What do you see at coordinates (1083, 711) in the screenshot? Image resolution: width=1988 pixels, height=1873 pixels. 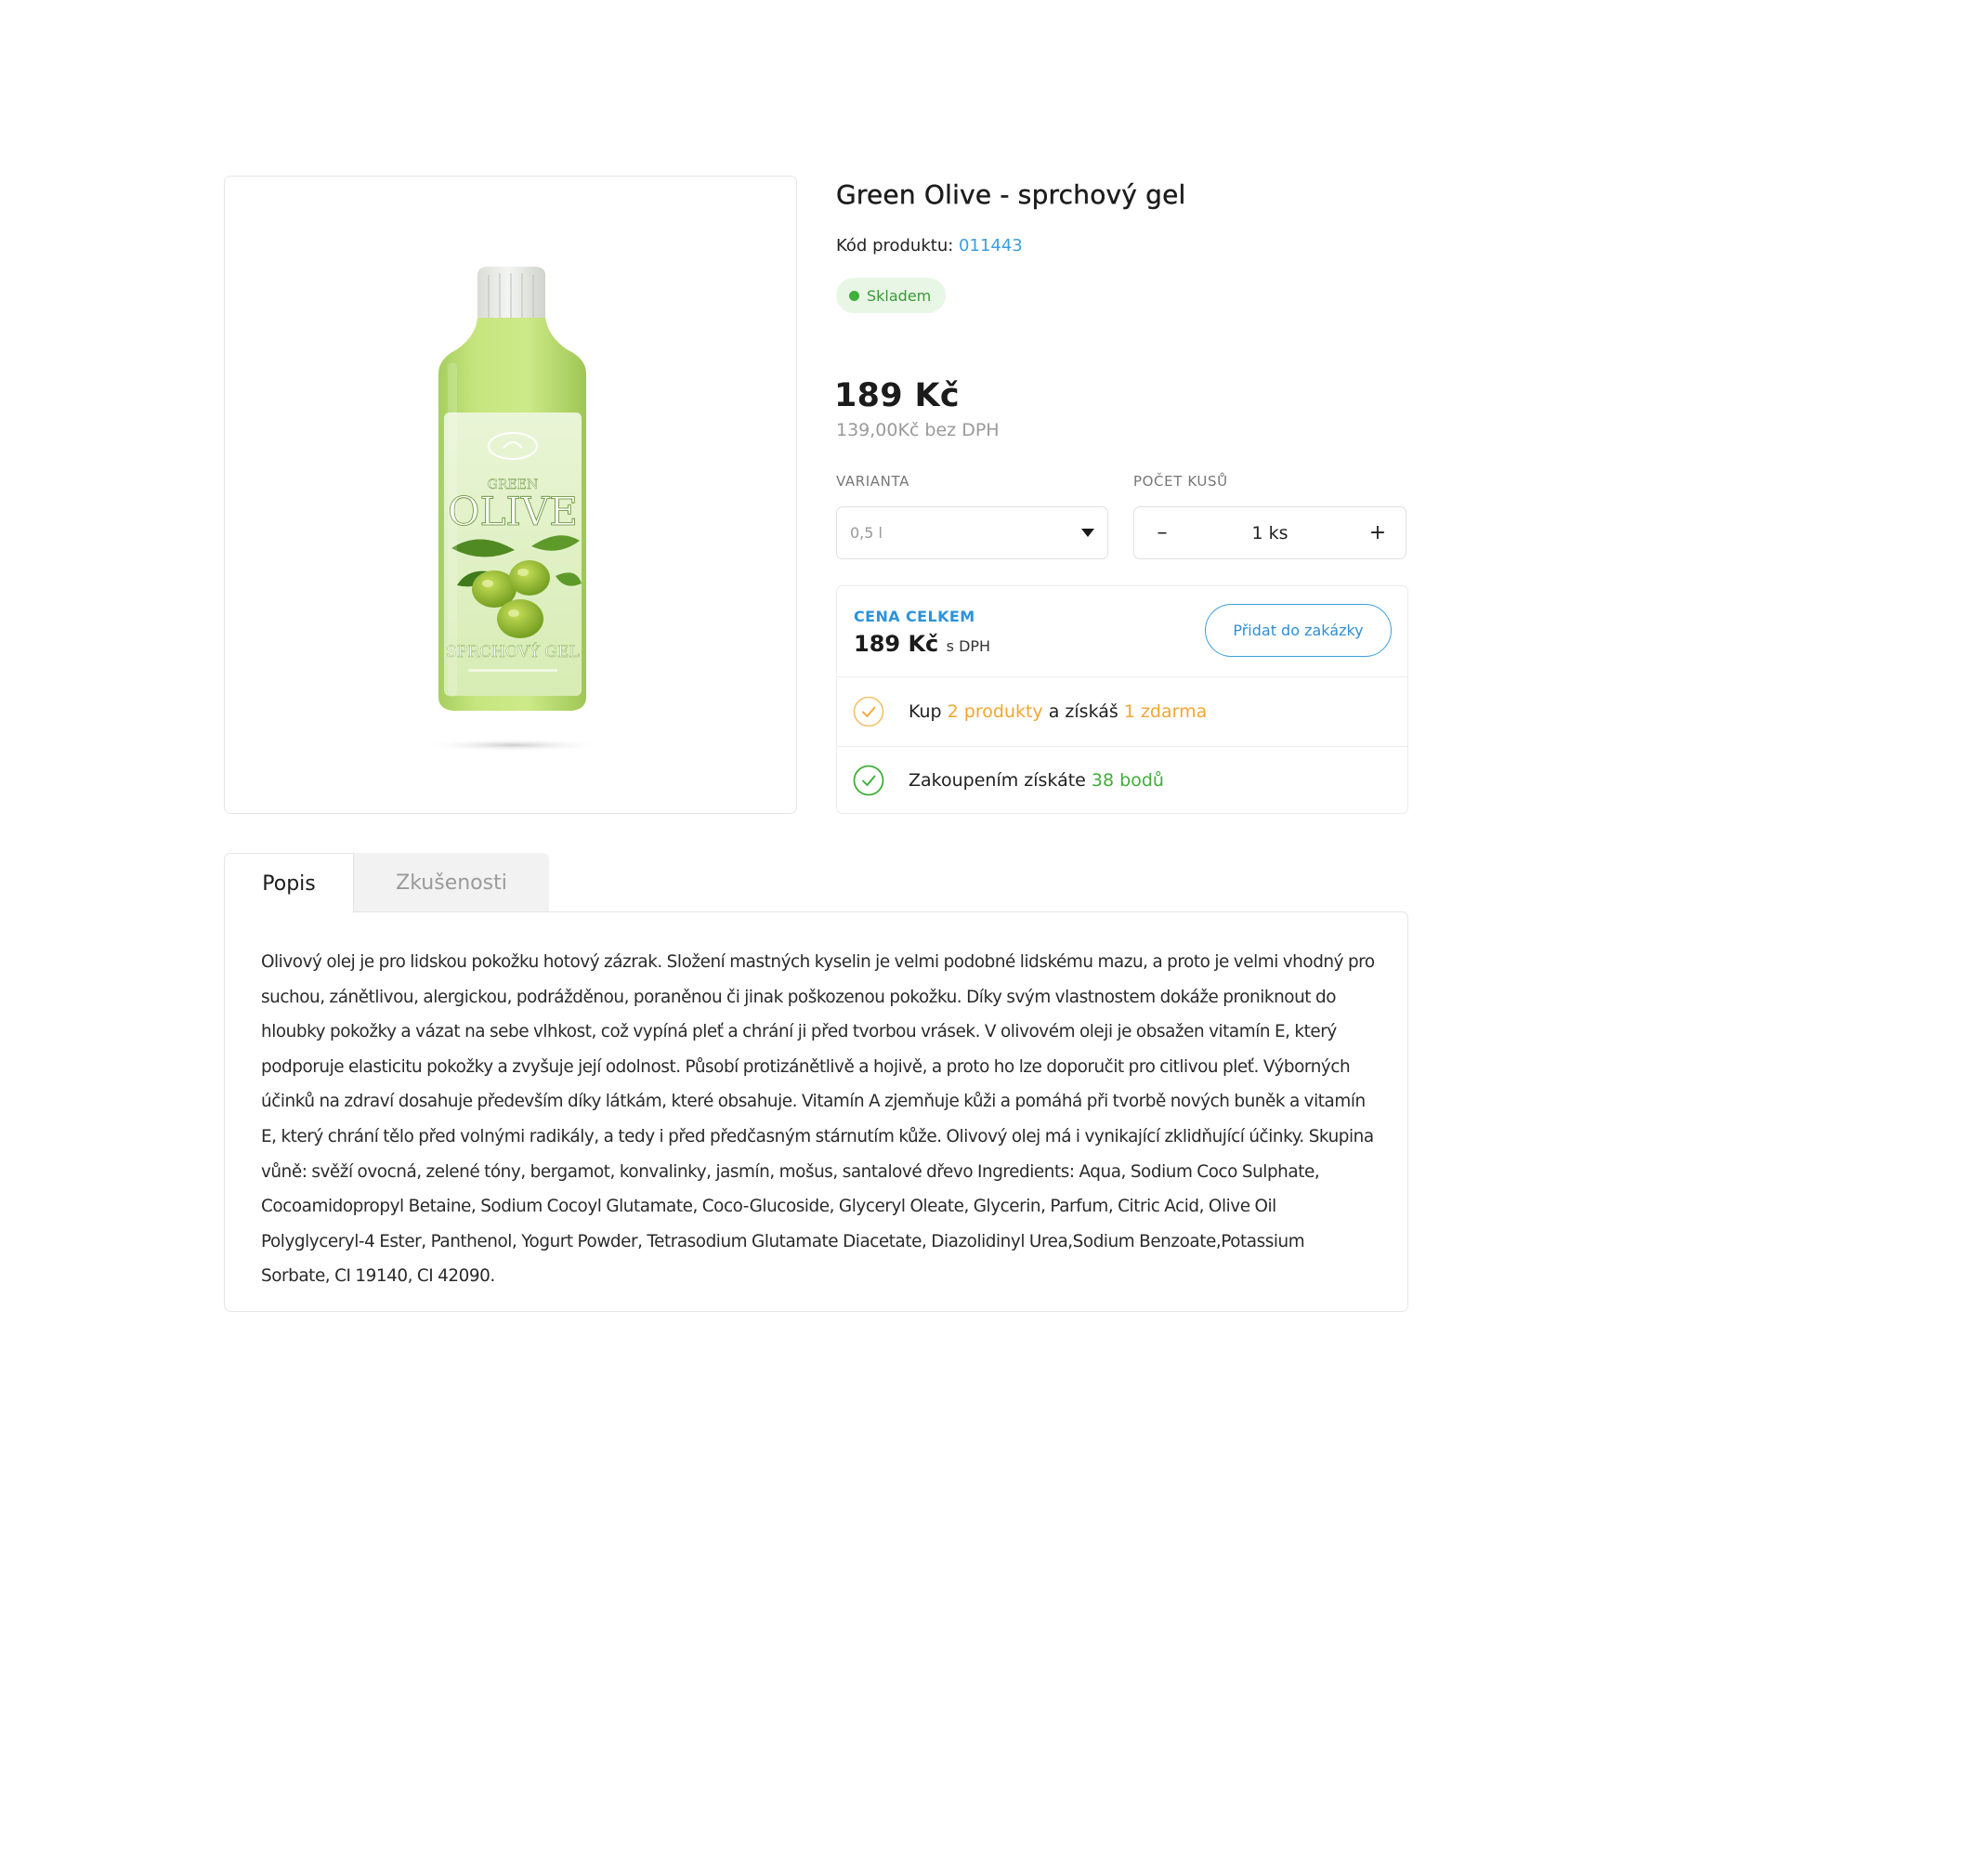 I see `promo-buy-middle: a získáš` at bounding box center [1083, 711].